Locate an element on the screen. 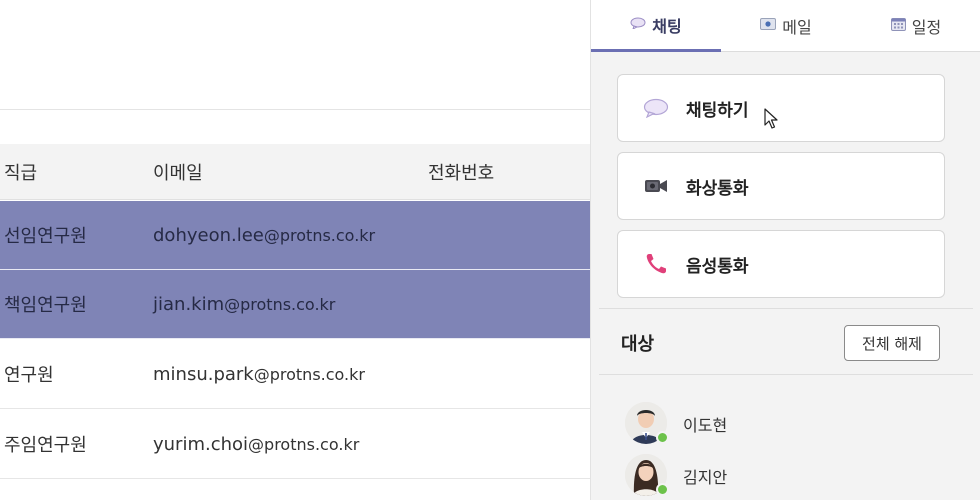 This screenshot has width=980, height=500. table-header-row: 직급 이메일 전화번호 is located at coordinates (295, 172).